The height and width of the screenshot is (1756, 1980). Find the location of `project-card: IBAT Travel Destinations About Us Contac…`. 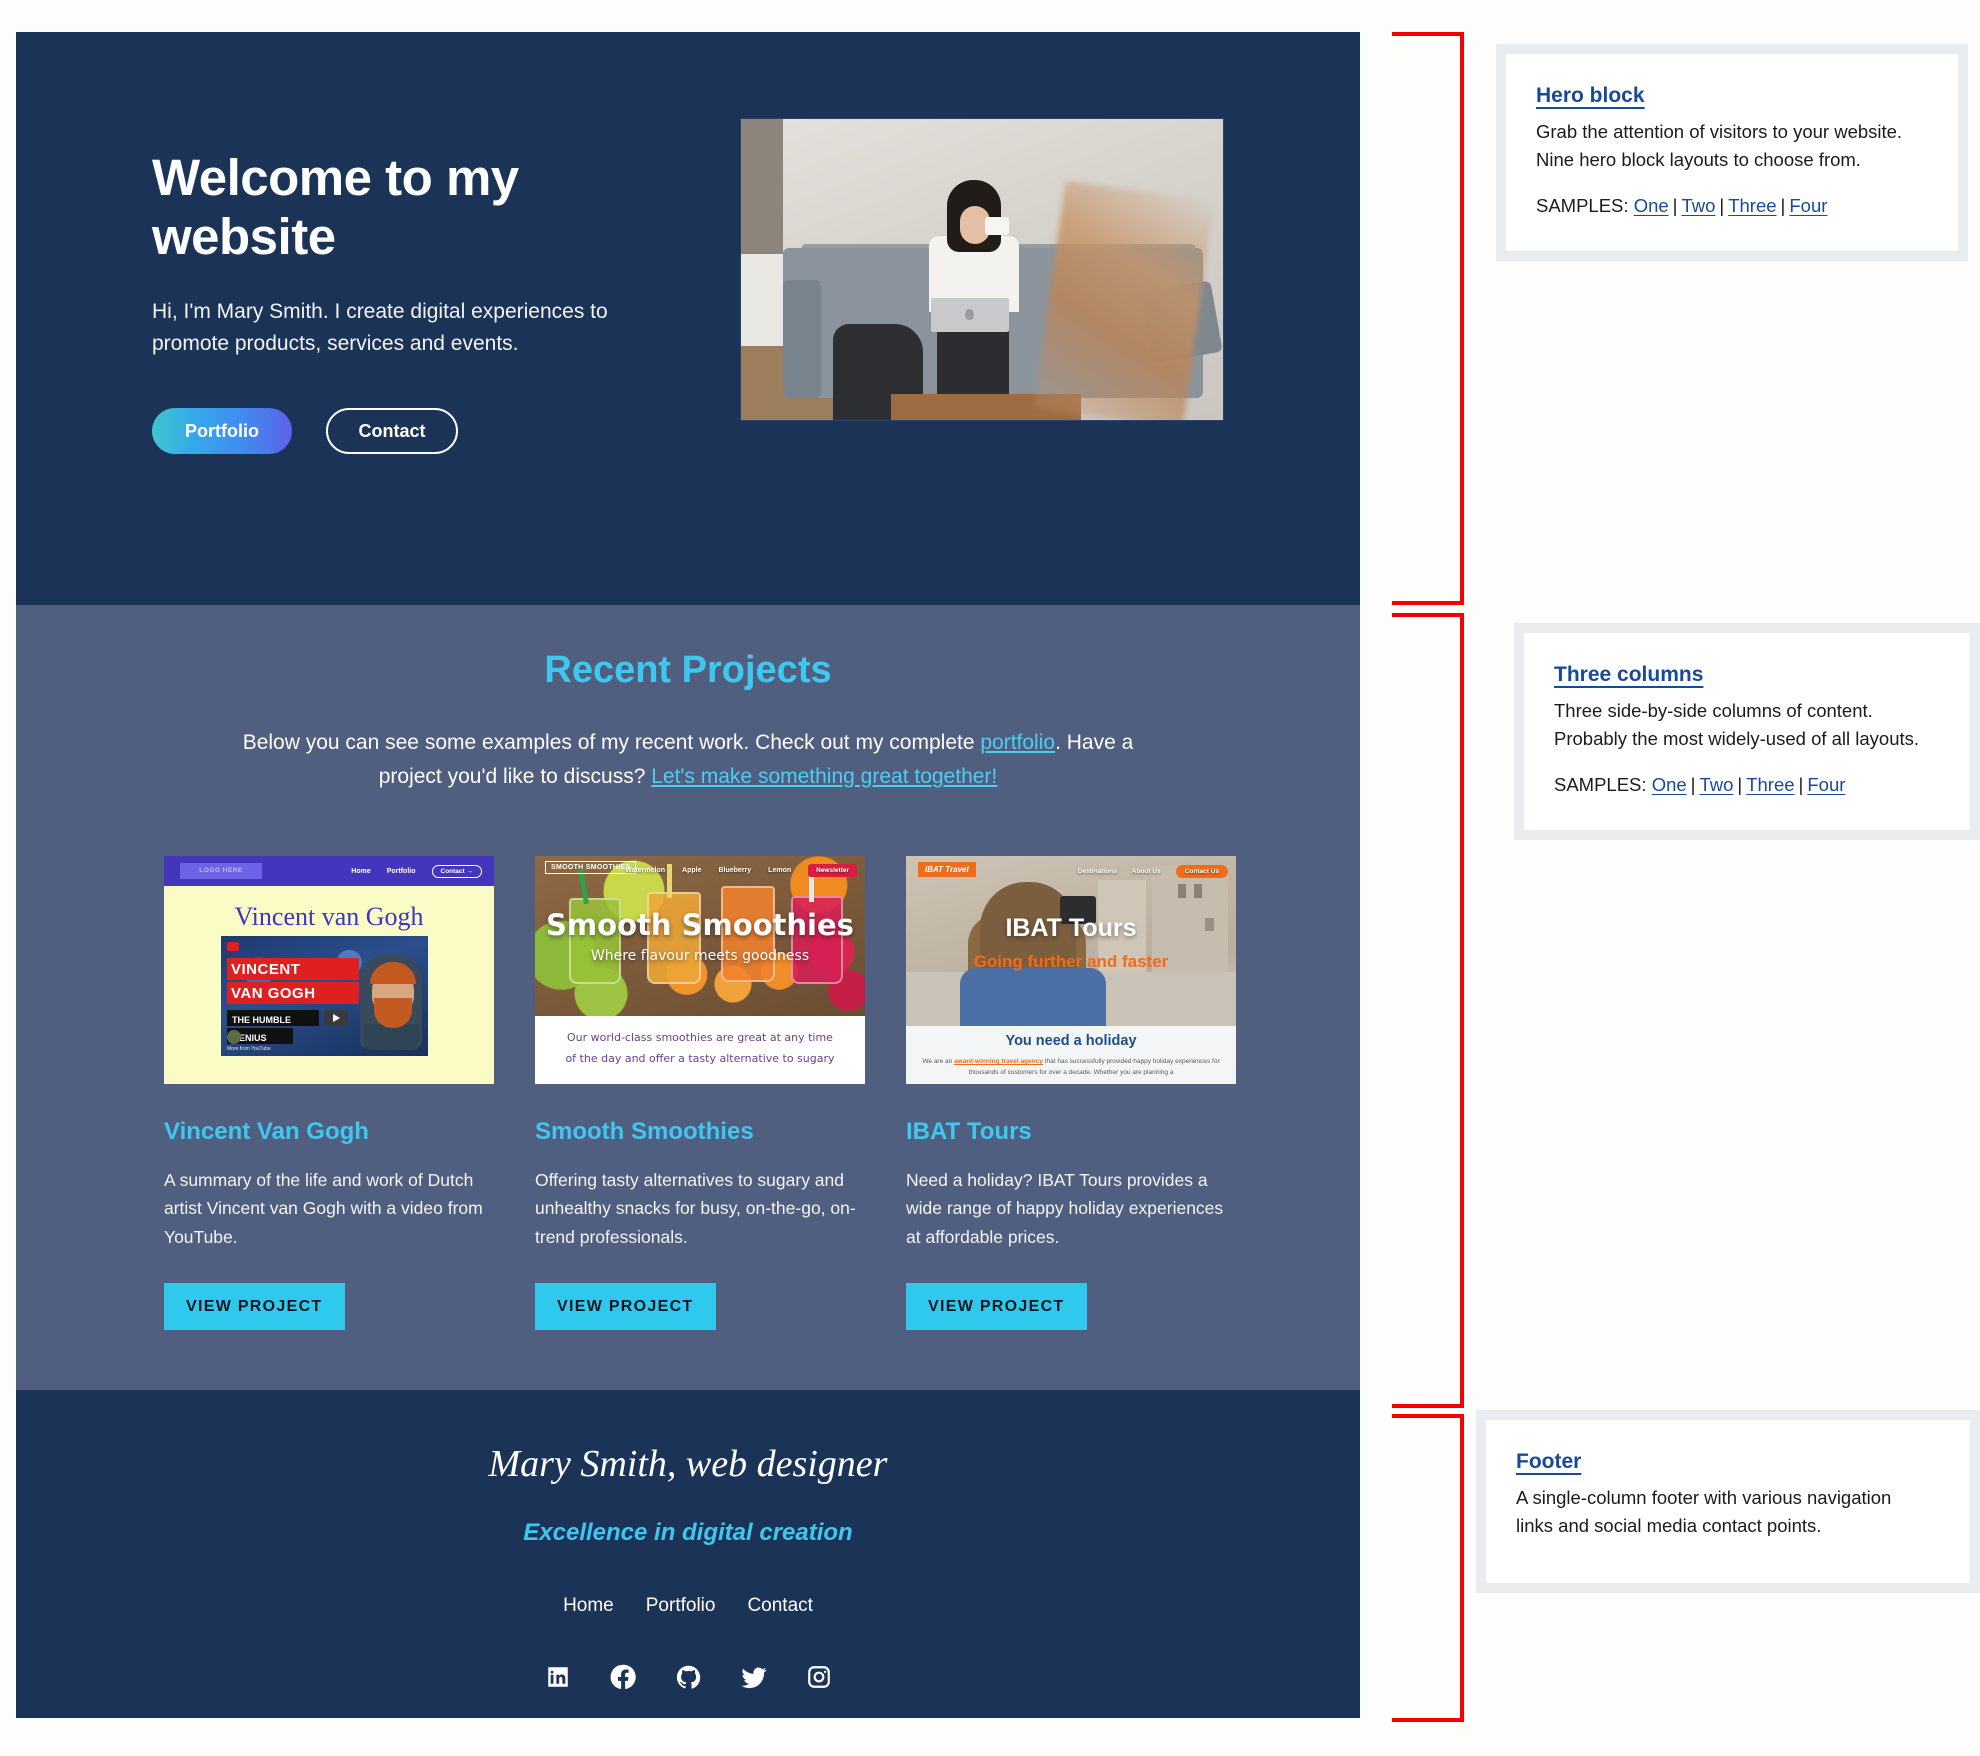

project-card: IBAT Travel Destinations About Us Contac… is located at coordinates (1071, 1093).